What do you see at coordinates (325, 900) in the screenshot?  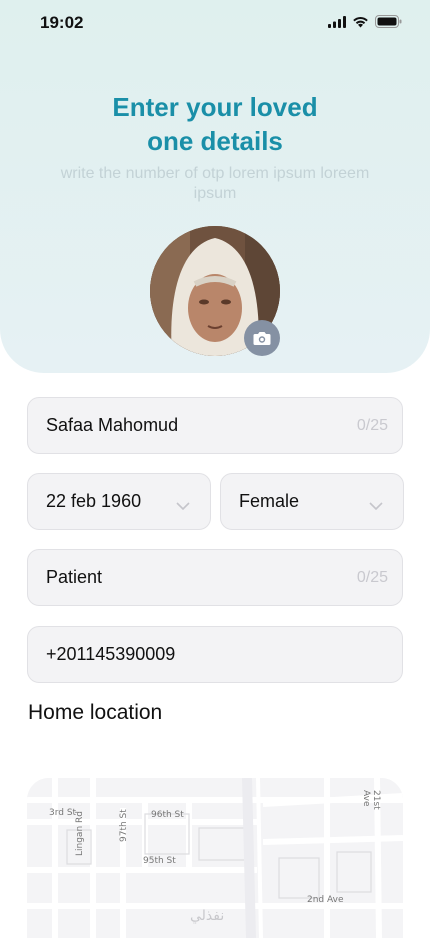 I see `street-label: 2nd Ave` at bounding box center [325, 900].